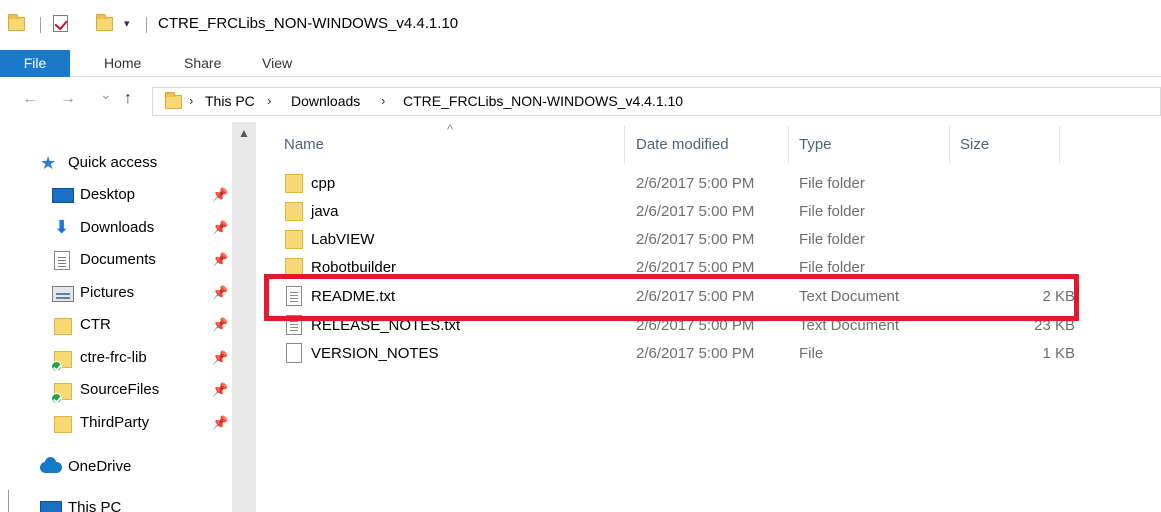 The image size is (1161, 512). I want to click on sort-ascending-icon: ^, so click(450, 129).